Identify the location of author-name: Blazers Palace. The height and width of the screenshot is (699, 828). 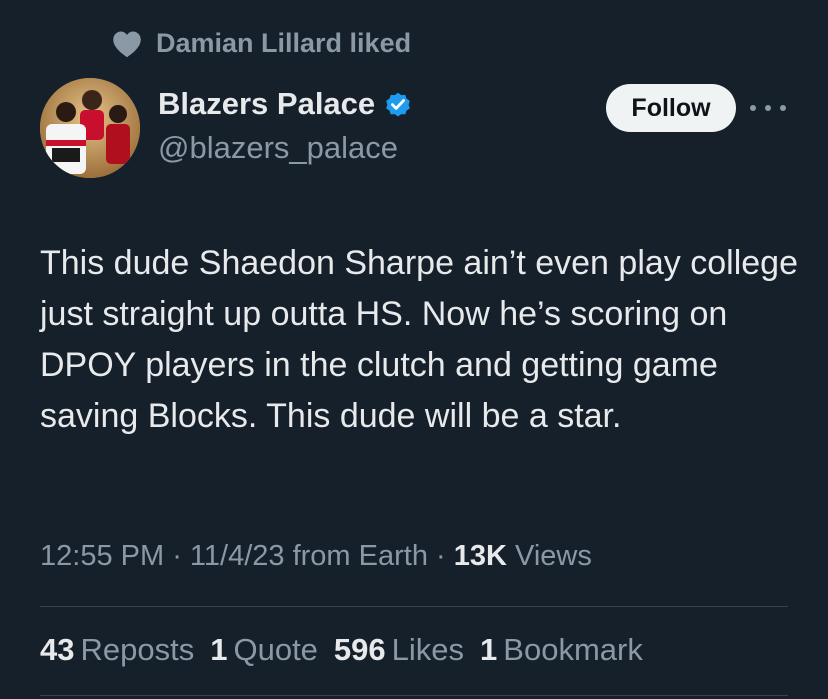
(266, 104).